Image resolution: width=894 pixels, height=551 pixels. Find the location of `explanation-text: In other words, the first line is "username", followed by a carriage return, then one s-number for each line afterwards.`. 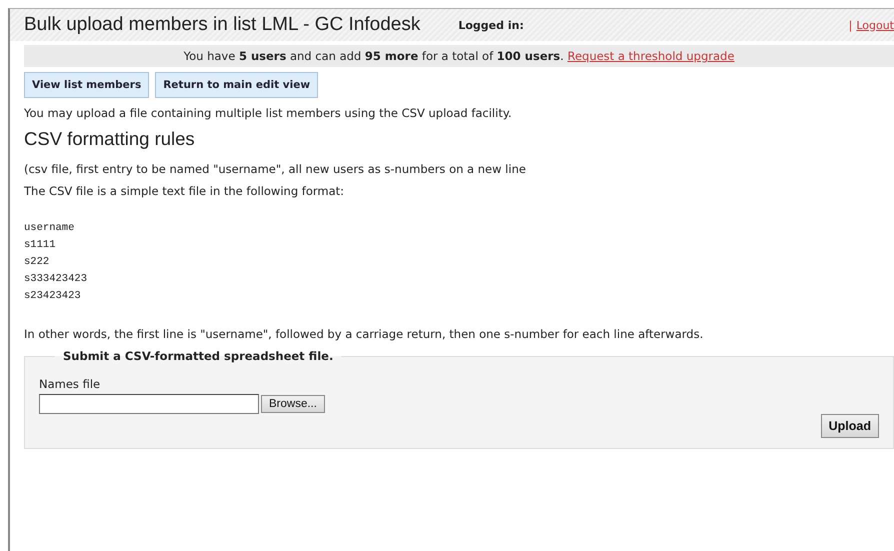

explanation-text: In other words, the first line is "username", followed by a carriage return, then one s-number for each line afterwards. is located at coordinates (364, 334).